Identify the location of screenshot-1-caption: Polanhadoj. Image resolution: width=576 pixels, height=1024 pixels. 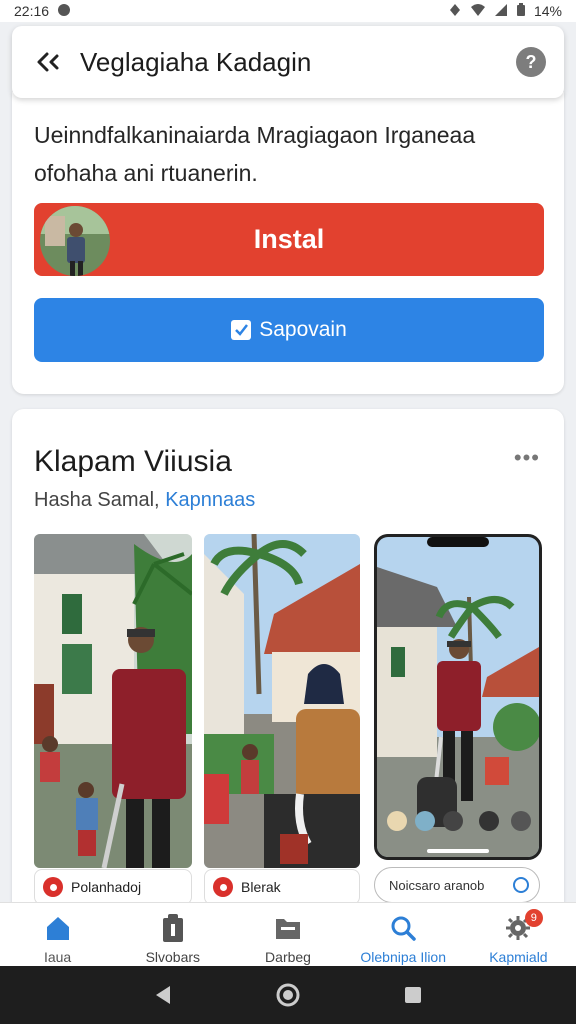
(113, 887).